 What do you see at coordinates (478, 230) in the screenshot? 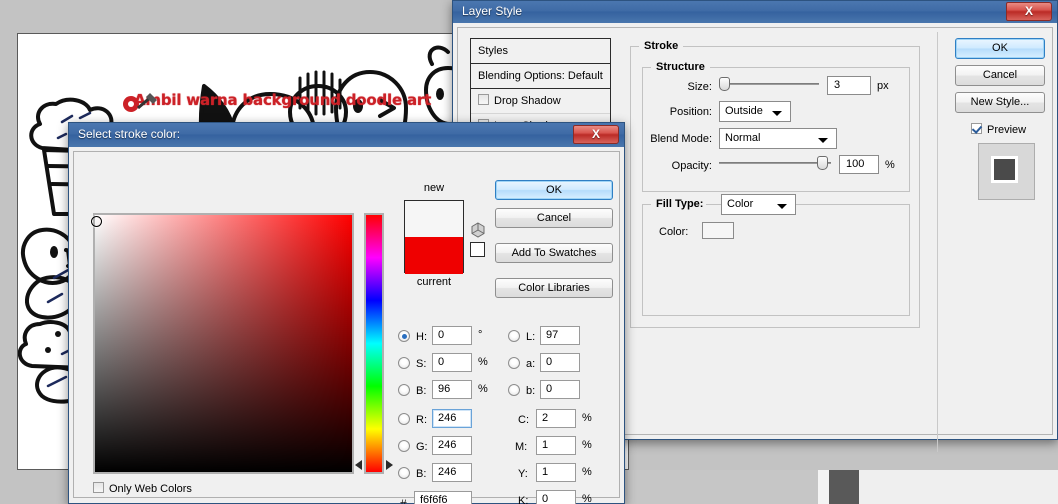
I see `out-of-gamut-icon` at bounding box center [478, 230].